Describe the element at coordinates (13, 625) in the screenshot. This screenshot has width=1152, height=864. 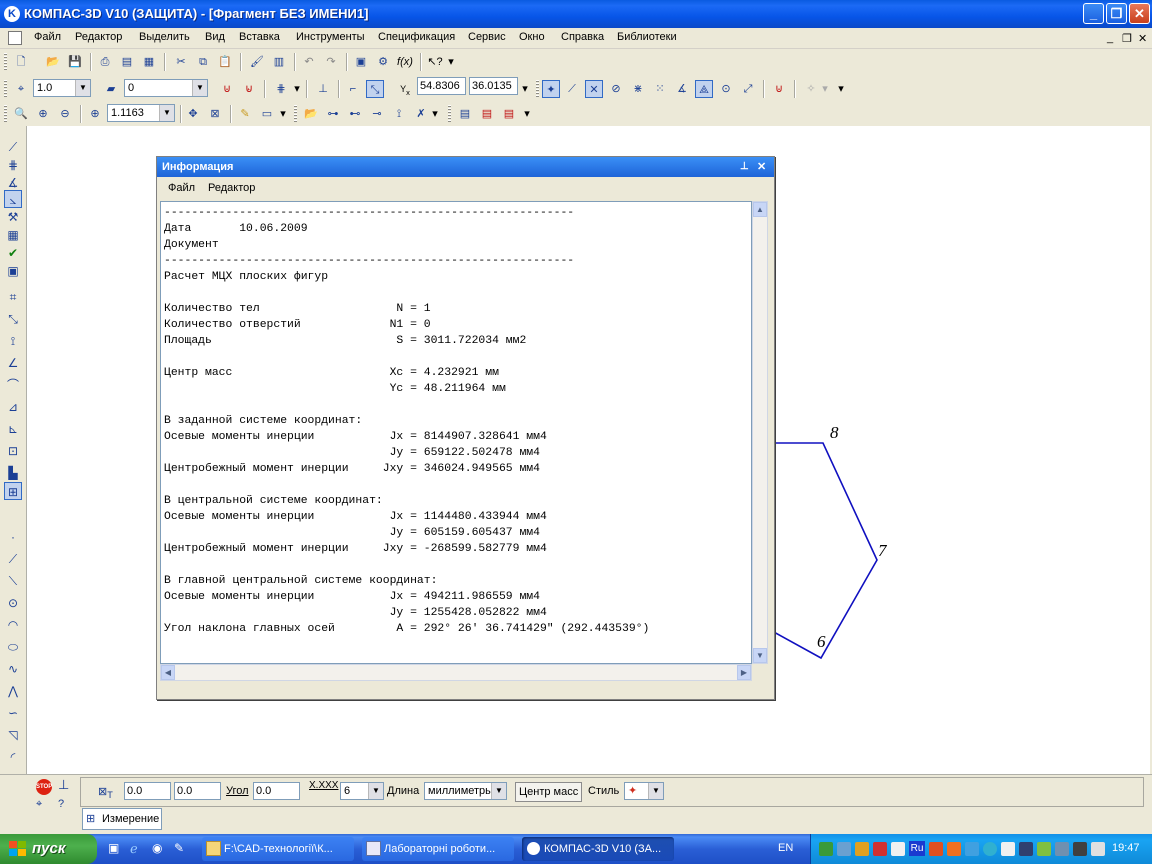
I see `arc-icon: ◠` at that location.